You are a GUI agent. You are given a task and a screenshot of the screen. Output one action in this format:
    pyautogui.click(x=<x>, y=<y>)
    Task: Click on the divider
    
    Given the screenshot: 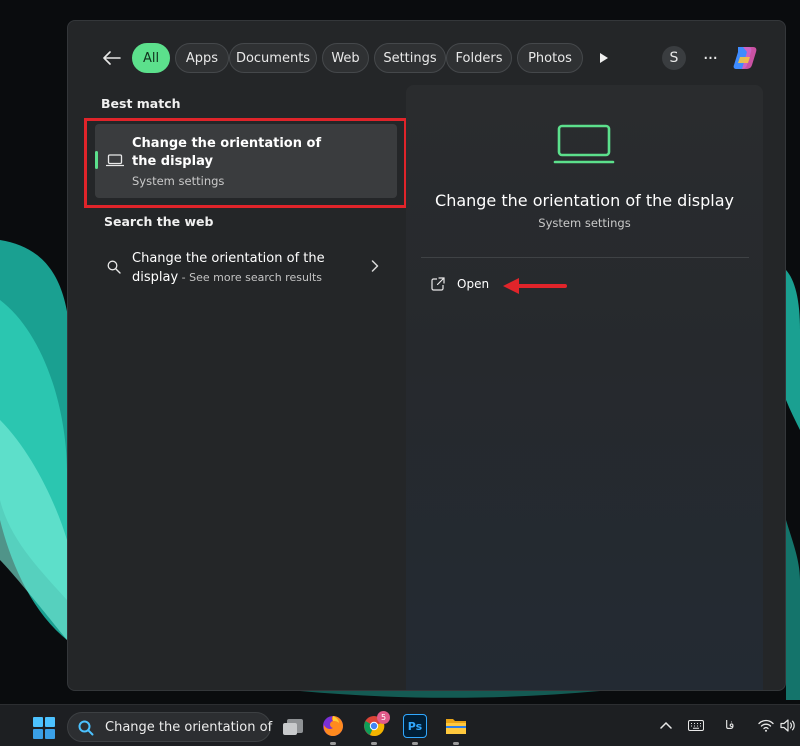 What is the action you would take?
    pyautogui.click(x=585, y=257)
    